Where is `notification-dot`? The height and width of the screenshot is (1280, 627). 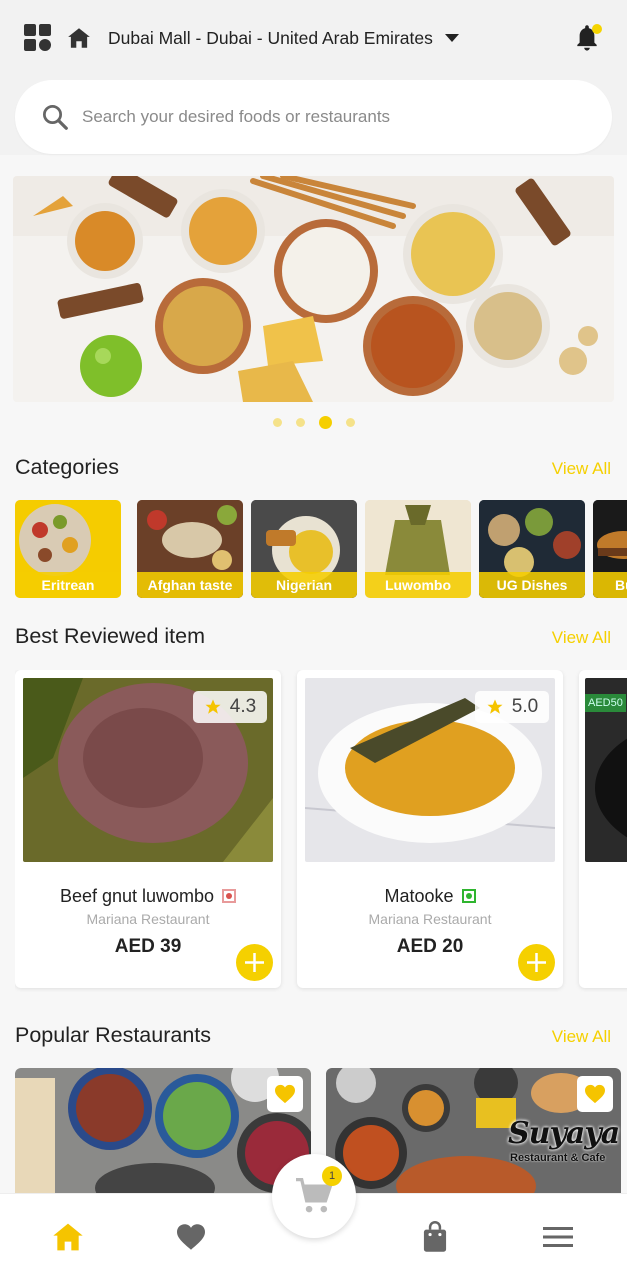
notification-dot is located at coordinates (597, 29).